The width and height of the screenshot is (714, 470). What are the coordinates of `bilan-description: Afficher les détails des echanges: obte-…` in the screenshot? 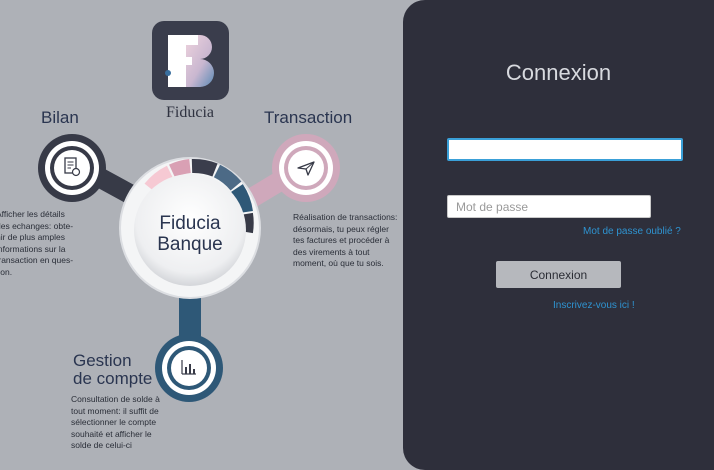 It's located at (37, 243).